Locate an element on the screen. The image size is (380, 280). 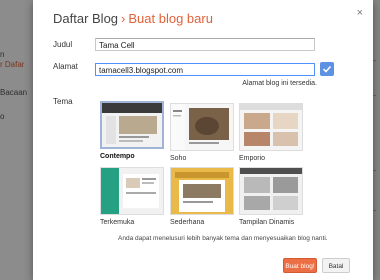
theme-terkemuka: Terkemuka is located at coordinates (132, 196).